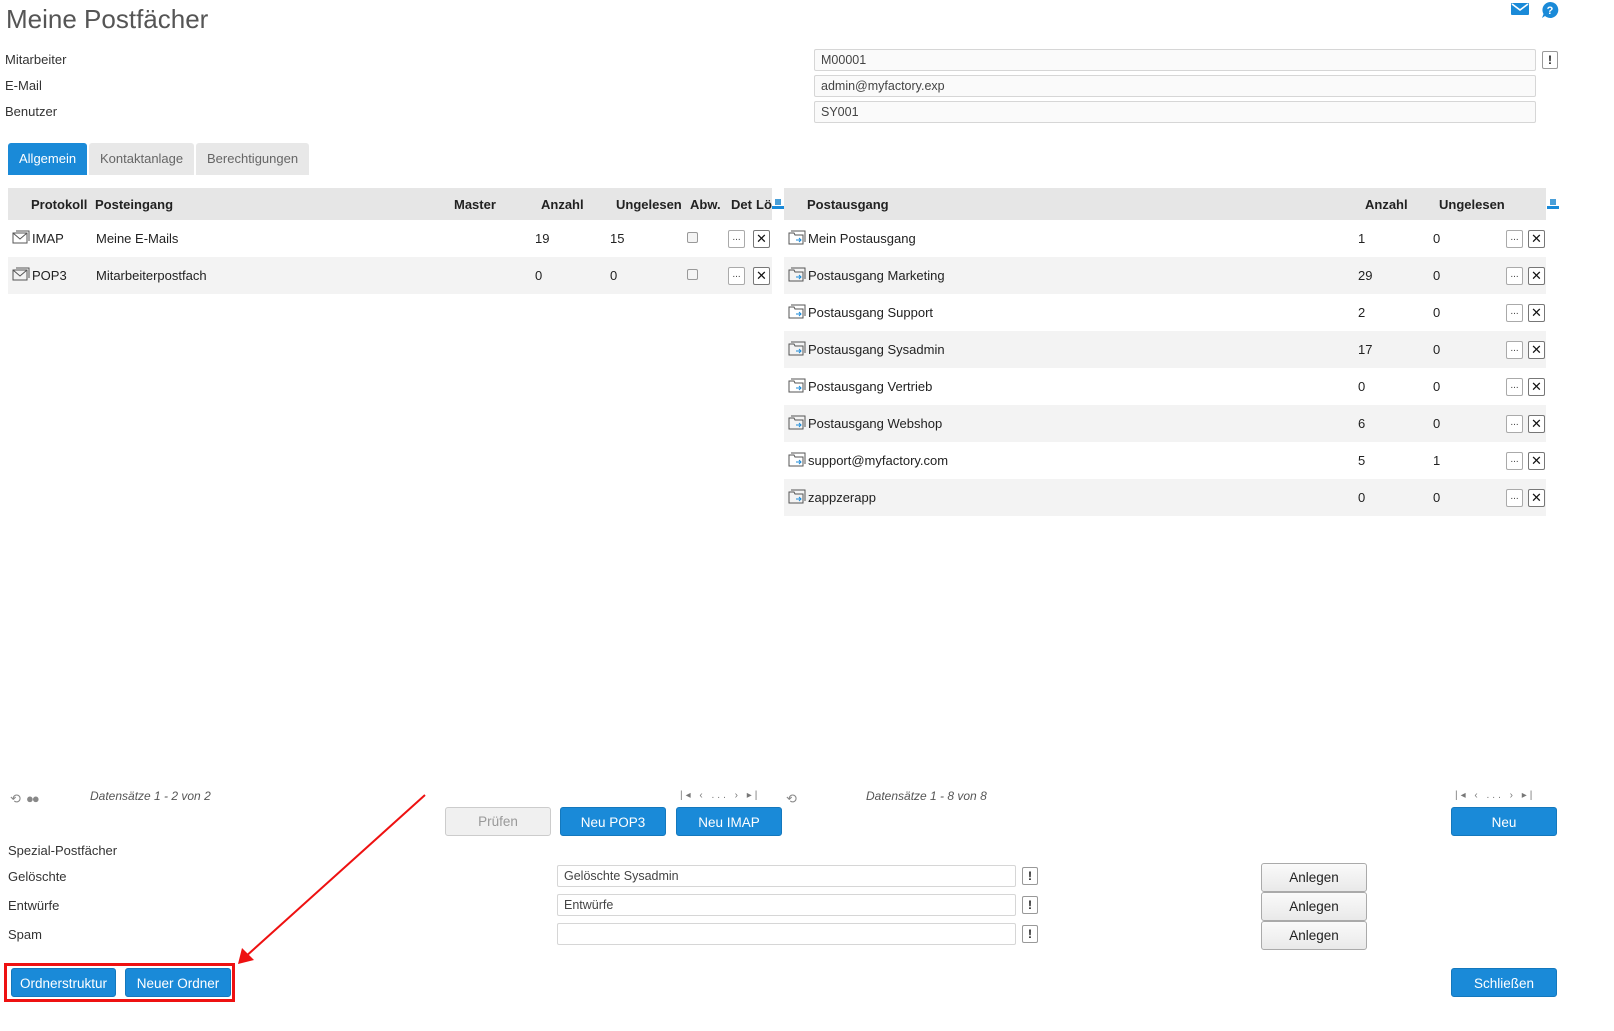  Describe the element at coordinates (786, 905) in the screenshot. I see `entwuerfe-field: Entwürfe` at that location.